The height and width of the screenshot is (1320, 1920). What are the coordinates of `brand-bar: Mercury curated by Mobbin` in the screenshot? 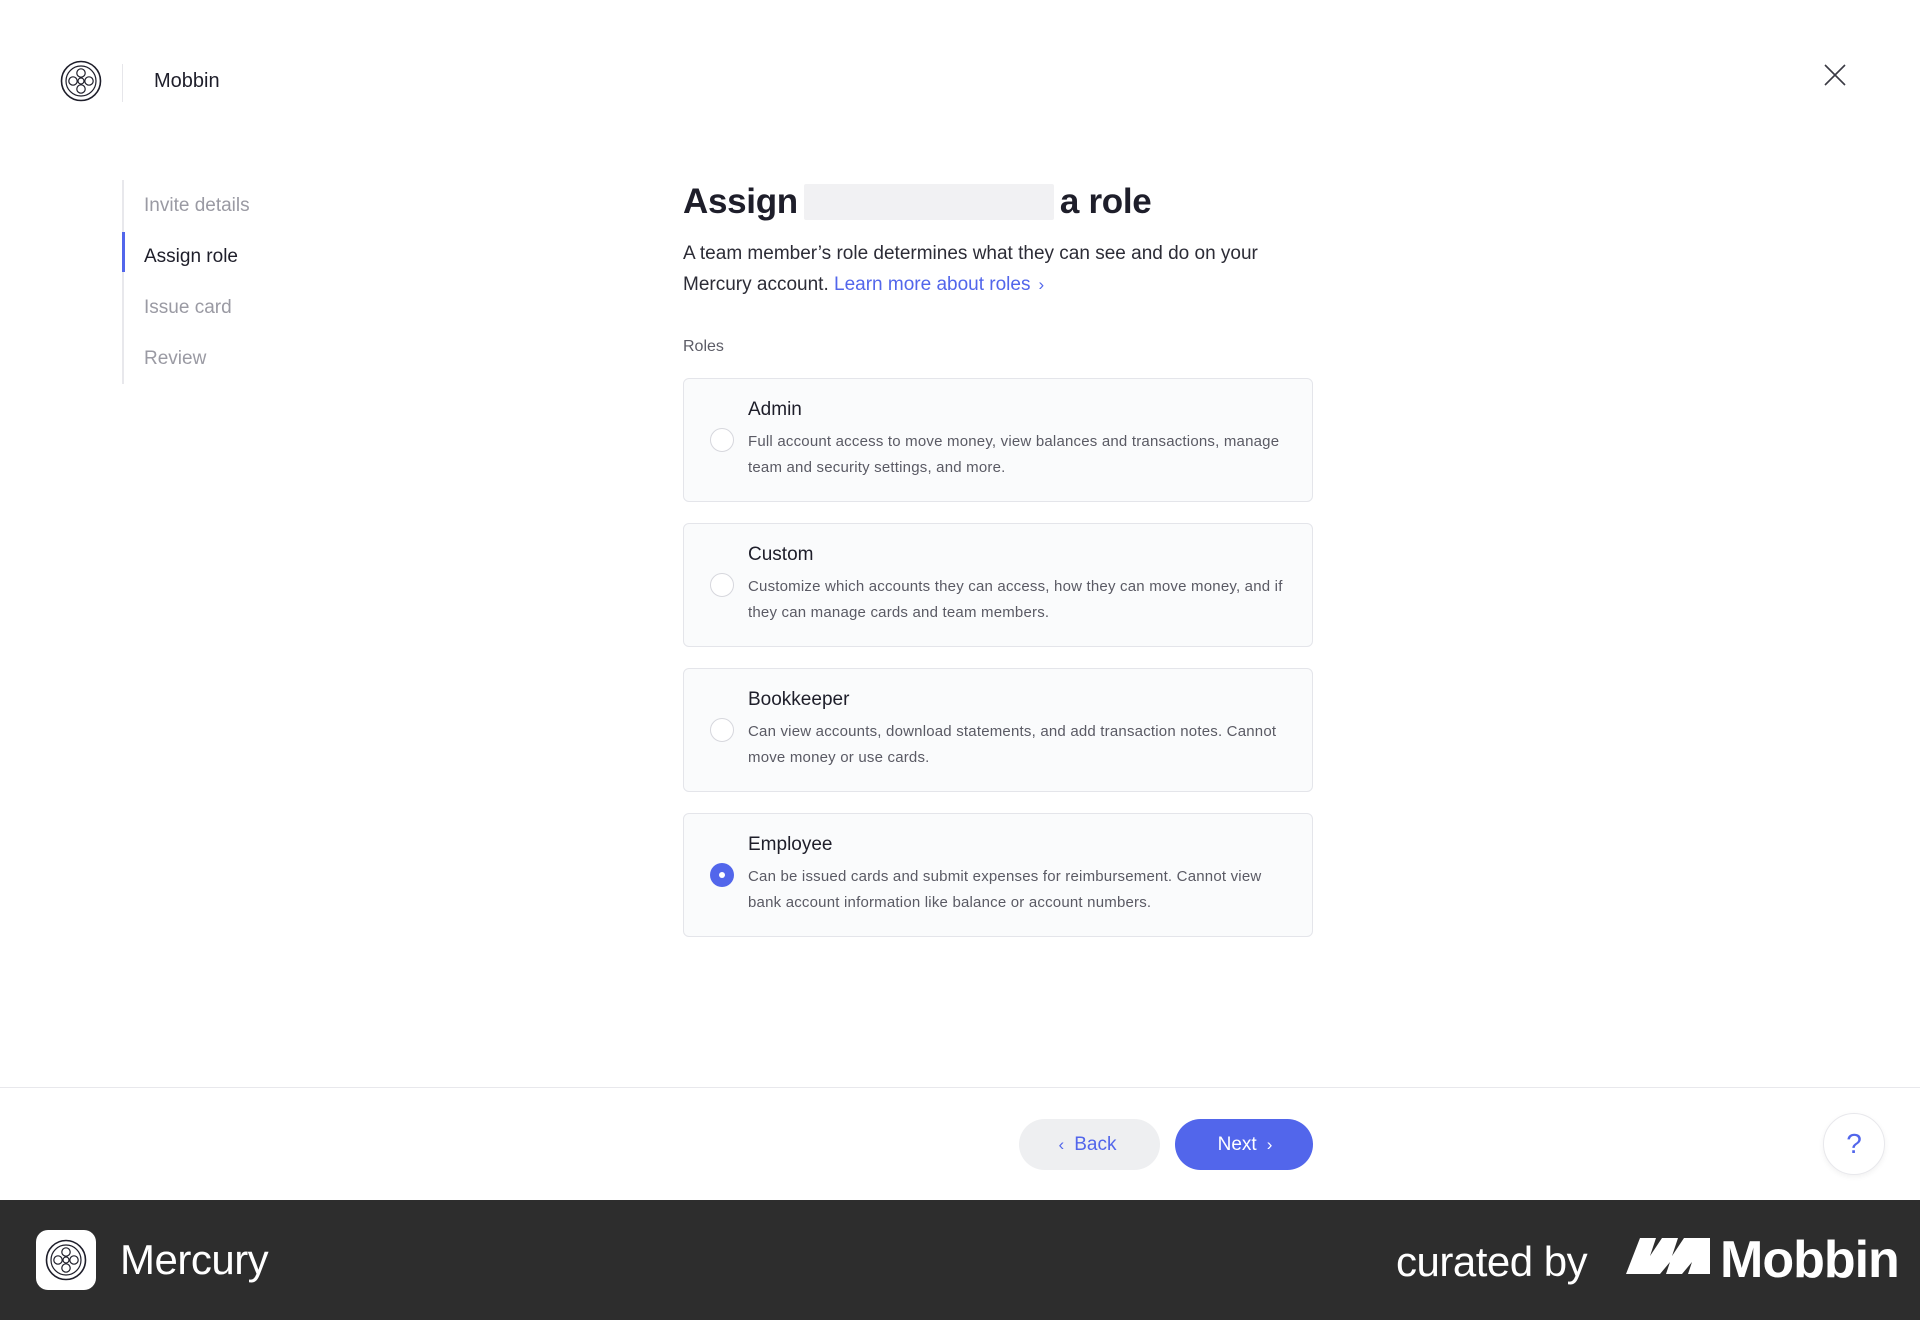 It's located at (960, 1260).